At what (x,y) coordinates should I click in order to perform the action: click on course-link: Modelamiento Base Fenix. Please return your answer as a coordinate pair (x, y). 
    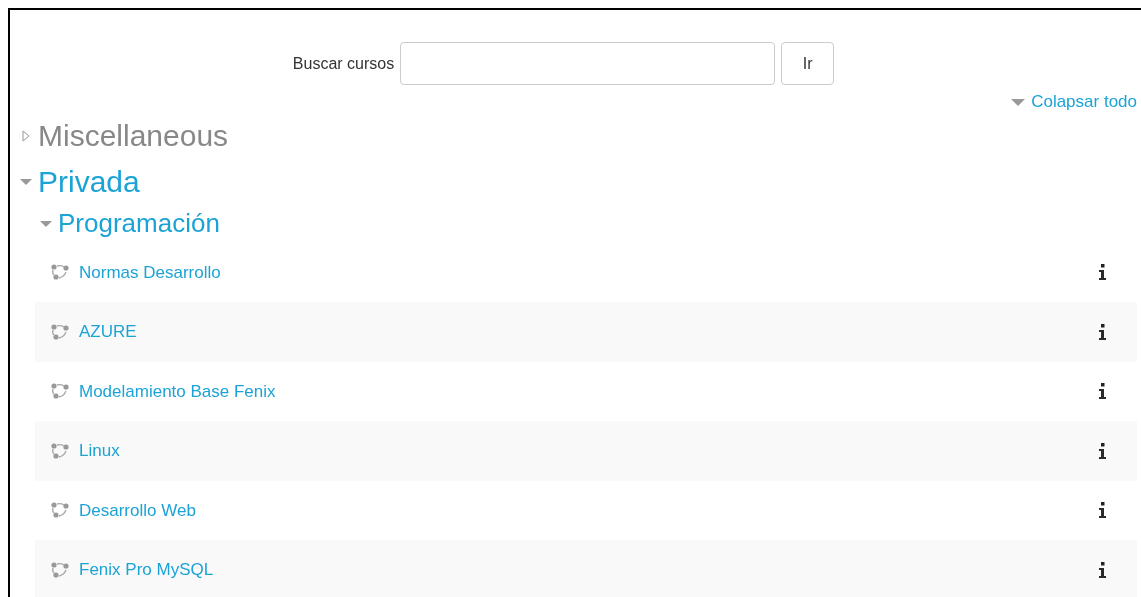
    Looking at the image, I should click on (177, 391).